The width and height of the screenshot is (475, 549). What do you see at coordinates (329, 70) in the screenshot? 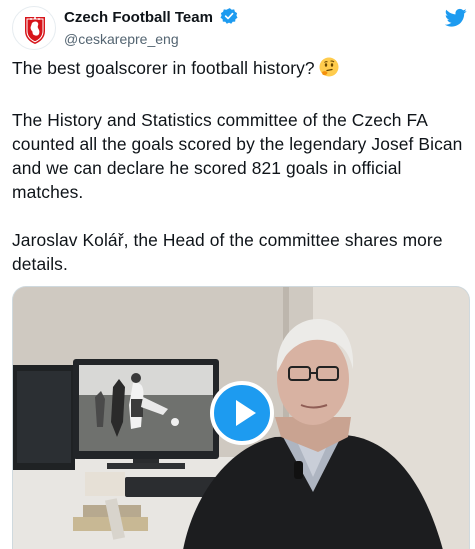
I see `thinking-face-emoji-icon` at bounding box center [329, 70].